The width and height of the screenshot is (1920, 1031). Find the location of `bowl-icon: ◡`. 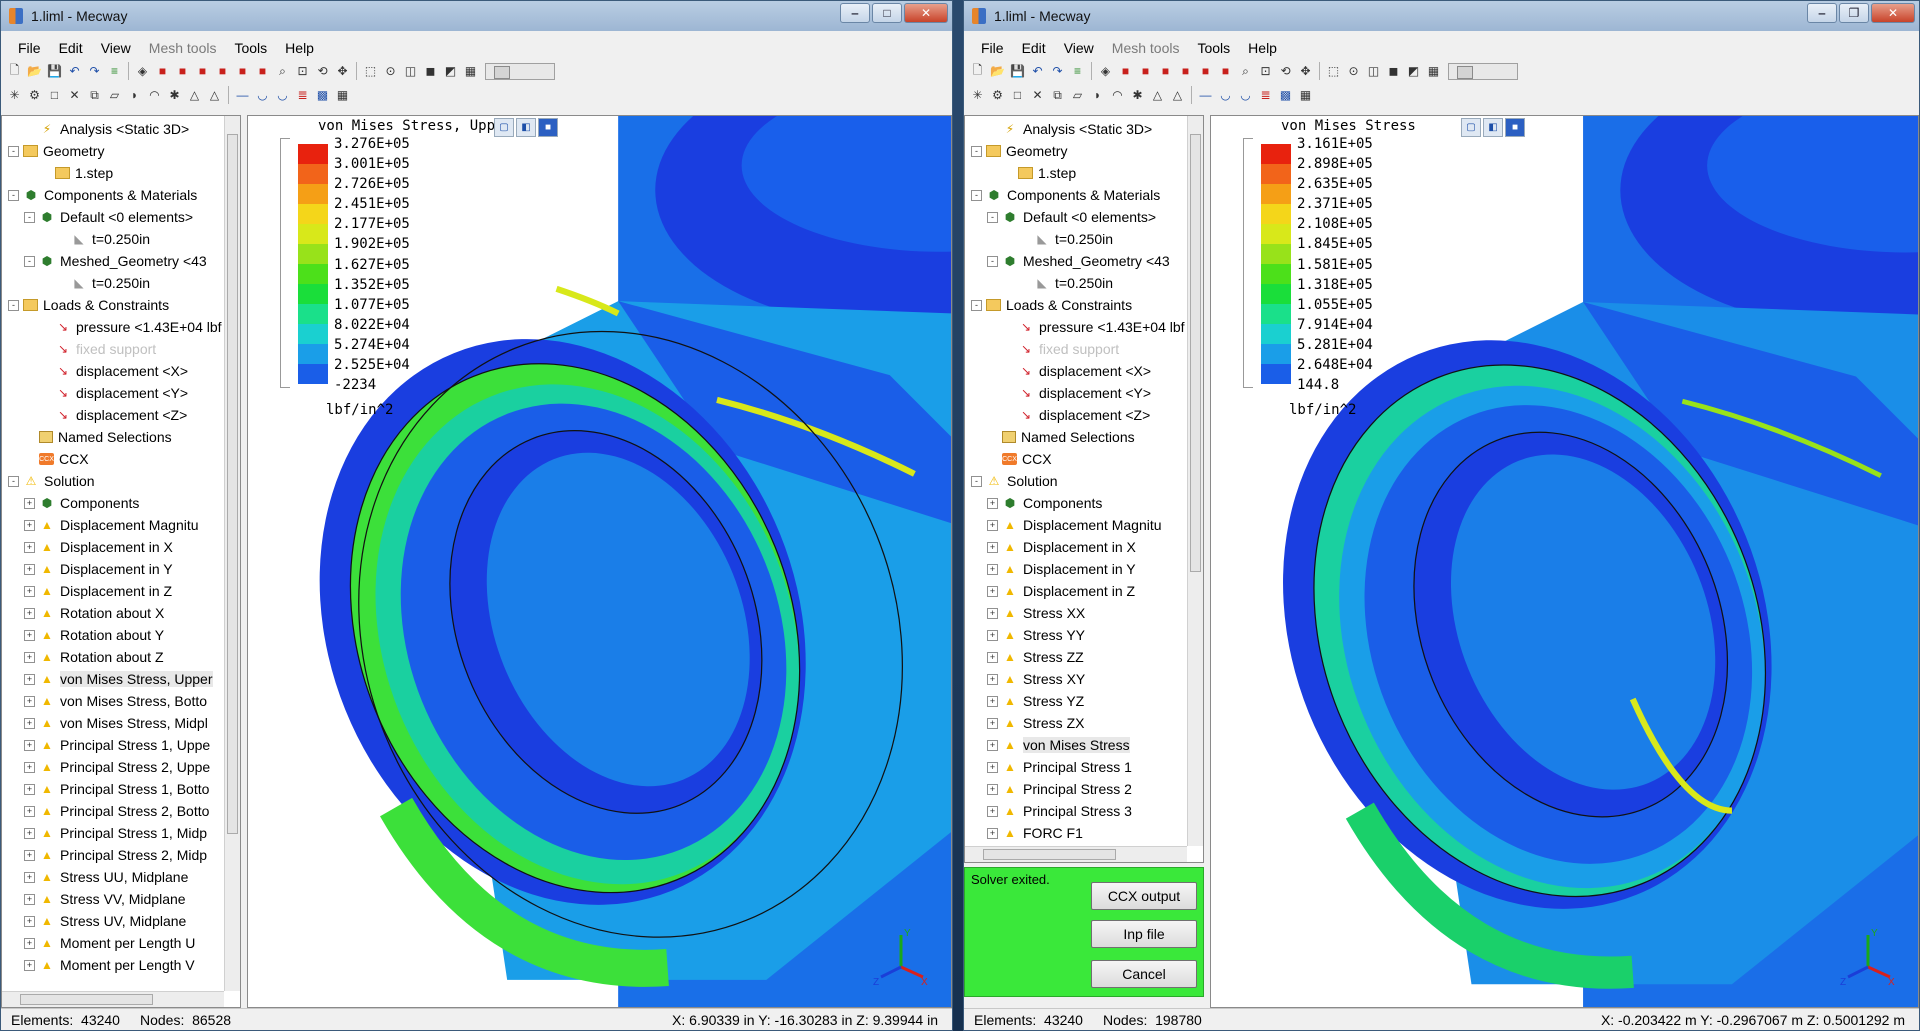

bowl-icon: ◡ is located at coordinates (1245, 95).